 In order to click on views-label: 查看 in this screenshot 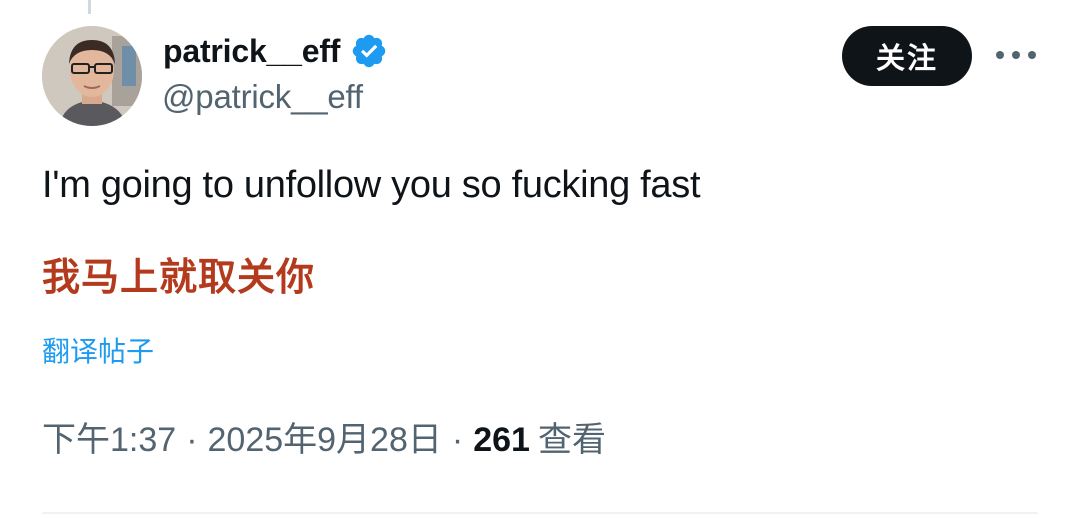, I will do `click(572, 436)`.